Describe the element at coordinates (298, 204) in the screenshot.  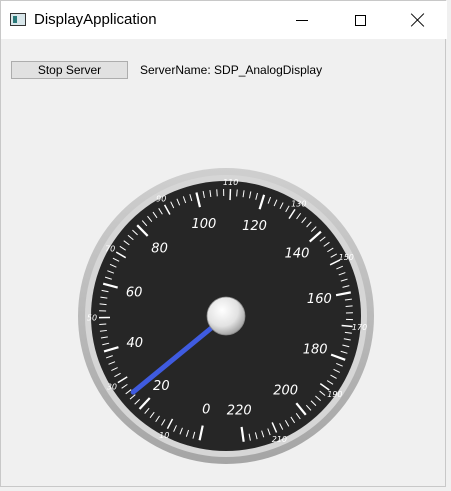
I see `gauge-minor-label: 130` at that location.